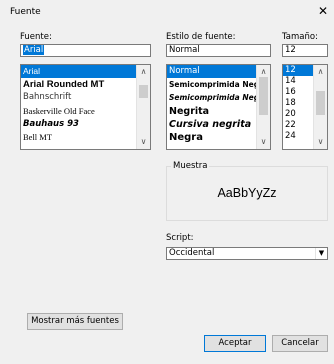 The height and width of the screenshot is (364, 334). I want to click on style-input: Normal, so click(218, 50).